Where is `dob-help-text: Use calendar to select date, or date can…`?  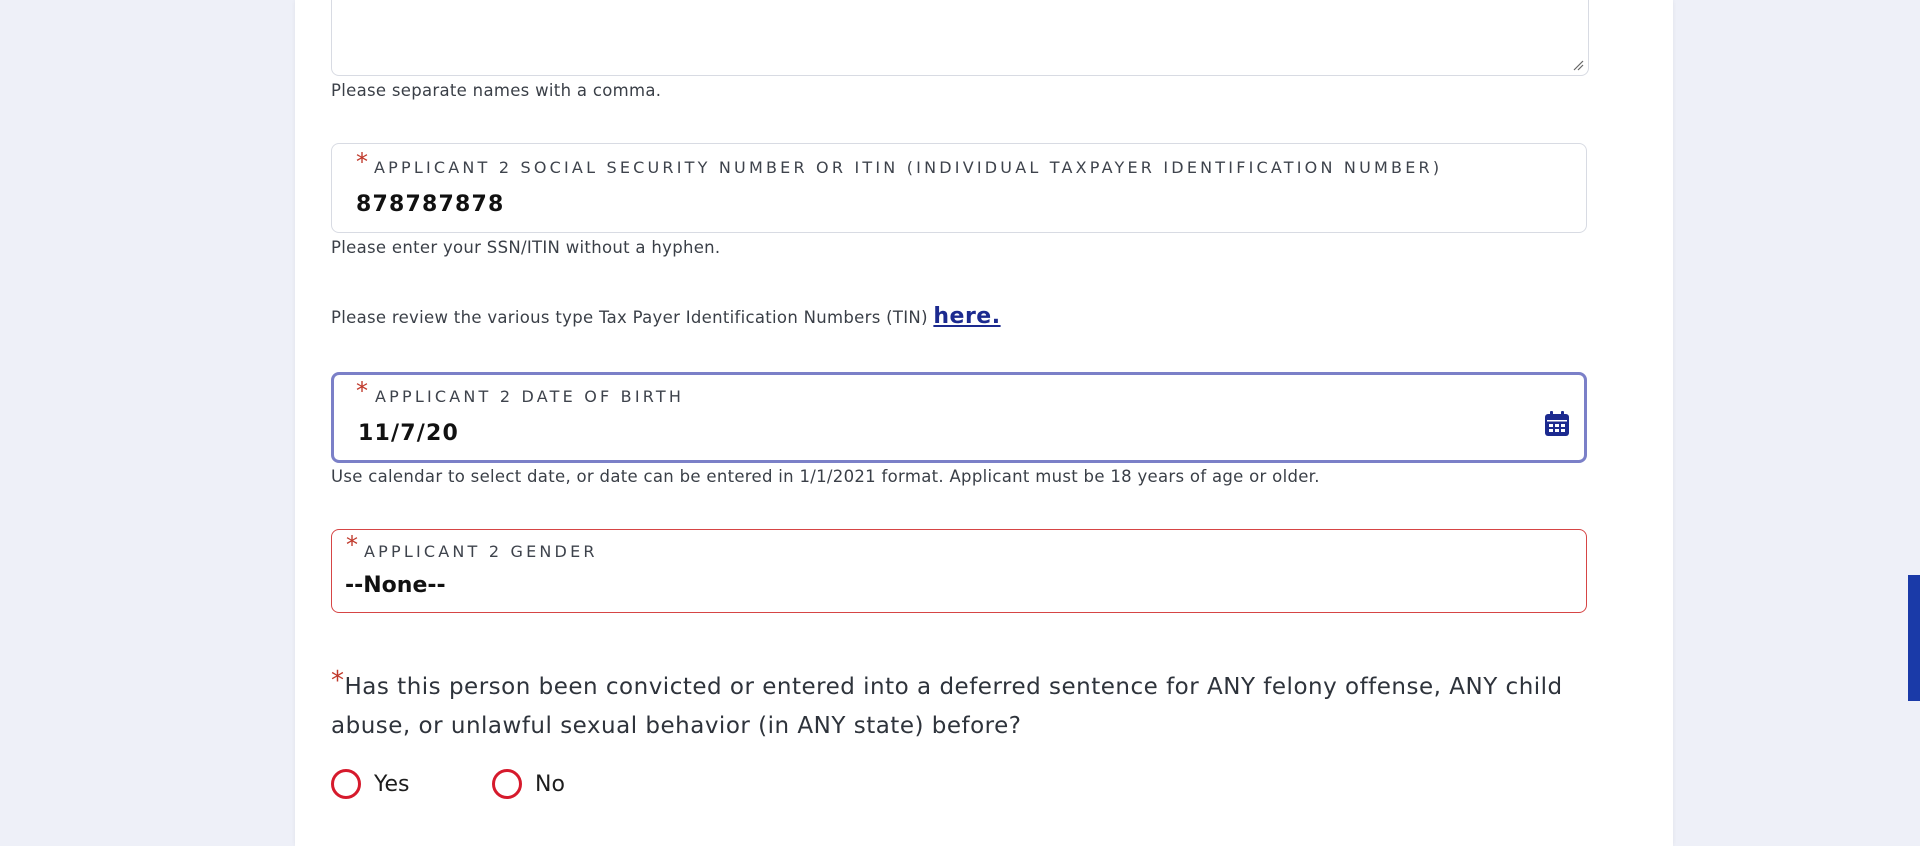
dob-help-text: Use calendar to select date, or date can… is located at coordinates (825, 476).